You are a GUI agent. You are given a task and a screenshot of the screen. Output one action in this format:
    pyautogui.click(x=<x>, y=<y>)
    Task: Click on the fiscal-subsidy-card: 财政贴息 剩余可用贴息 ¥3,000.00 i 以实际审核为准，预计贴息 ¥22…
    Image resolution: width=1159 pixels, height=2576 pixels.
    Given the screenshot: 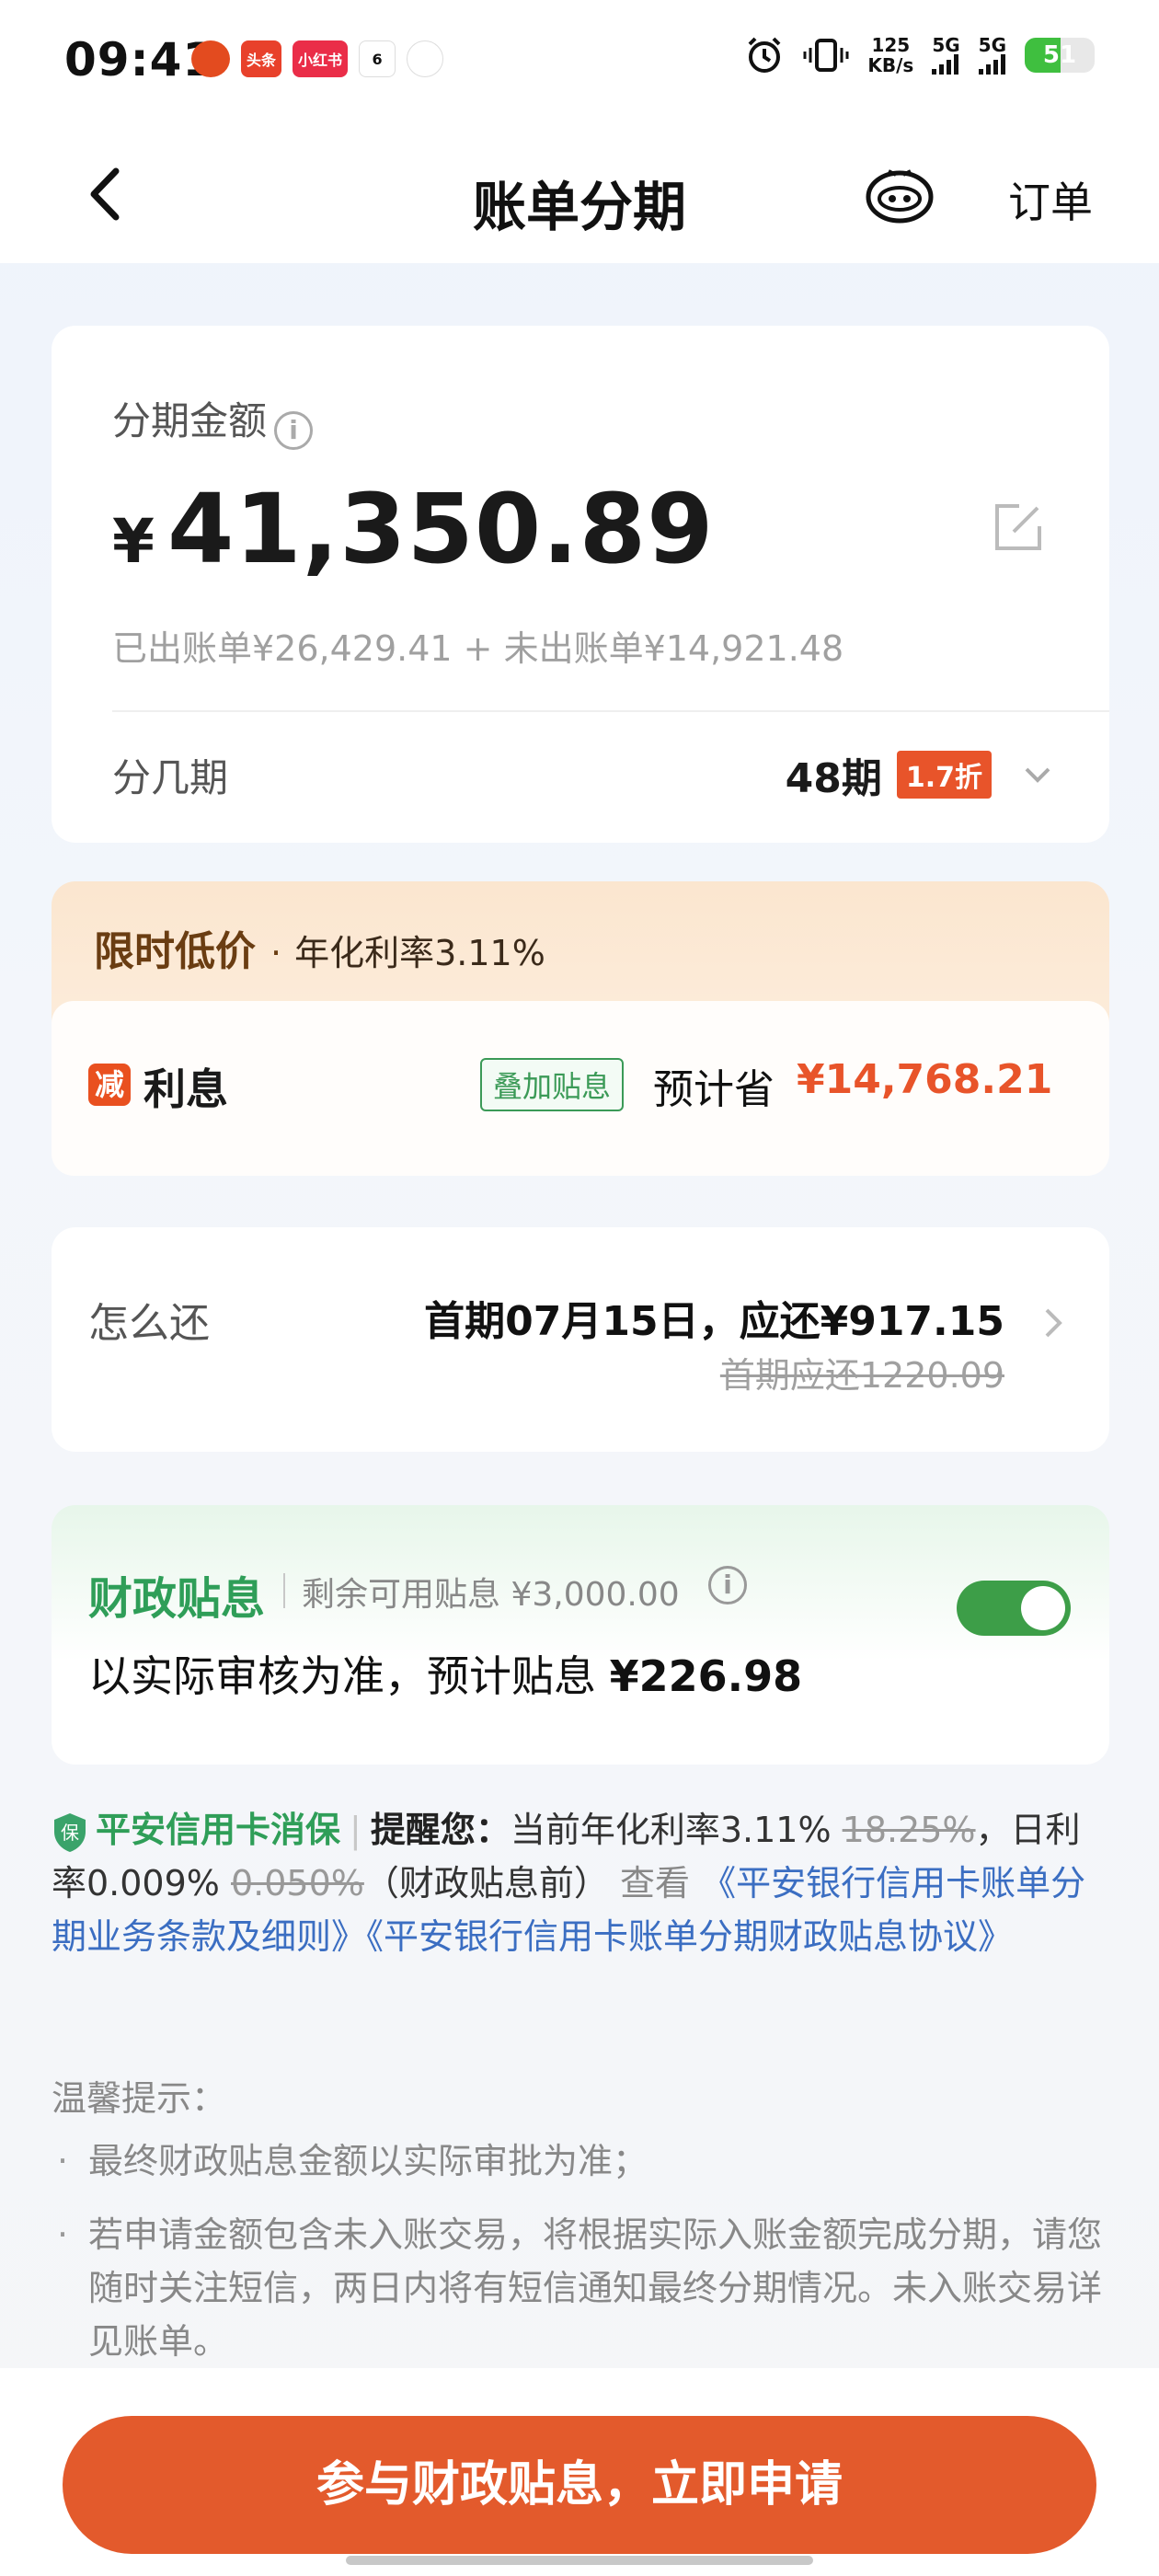 What is the action you would take?
    pyautogui.click(x=580, y=1635)
    